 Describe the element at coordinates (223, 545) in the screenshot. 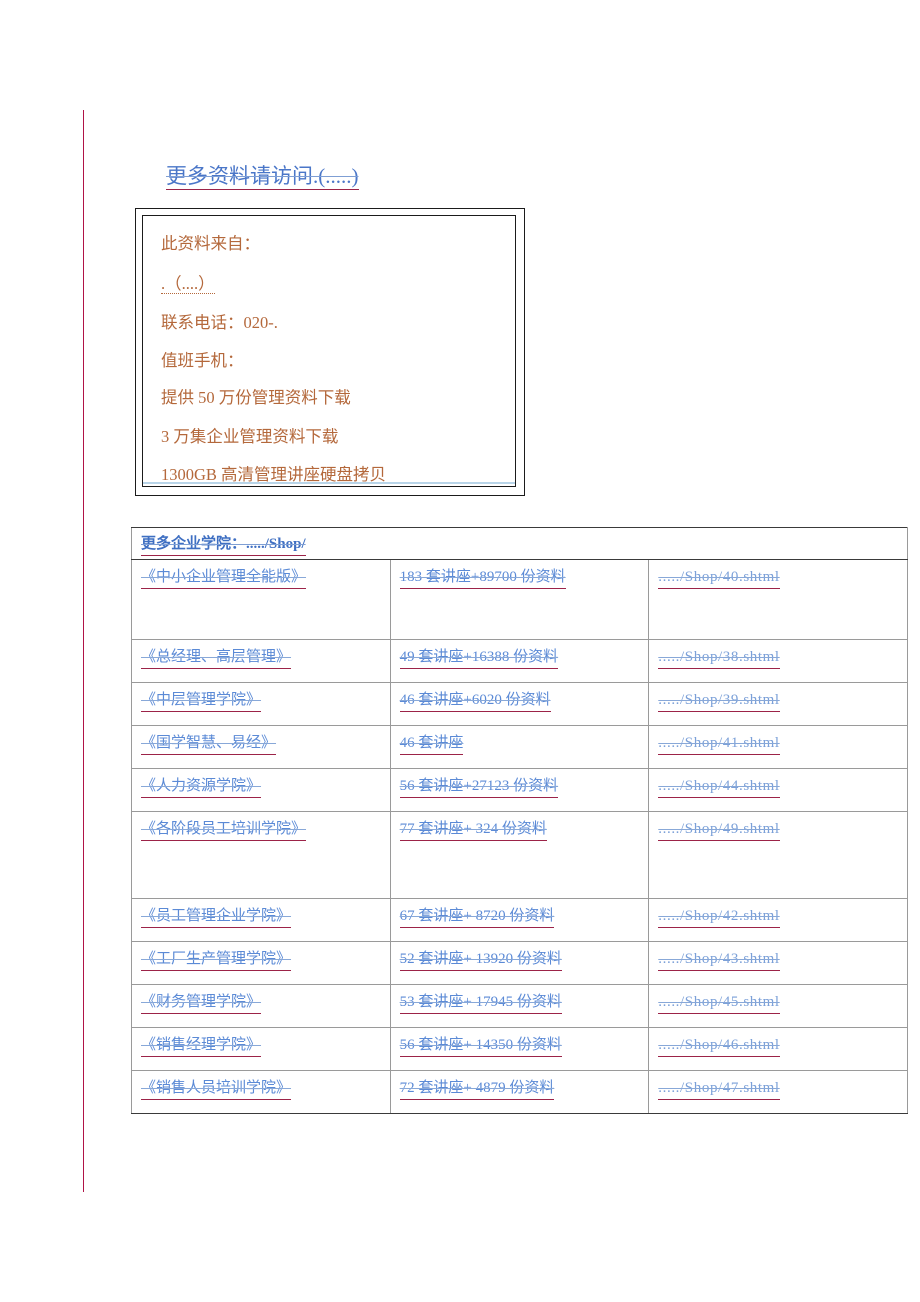

I see `table-header-link: 更多企业学院：...../Shop/` at that location.